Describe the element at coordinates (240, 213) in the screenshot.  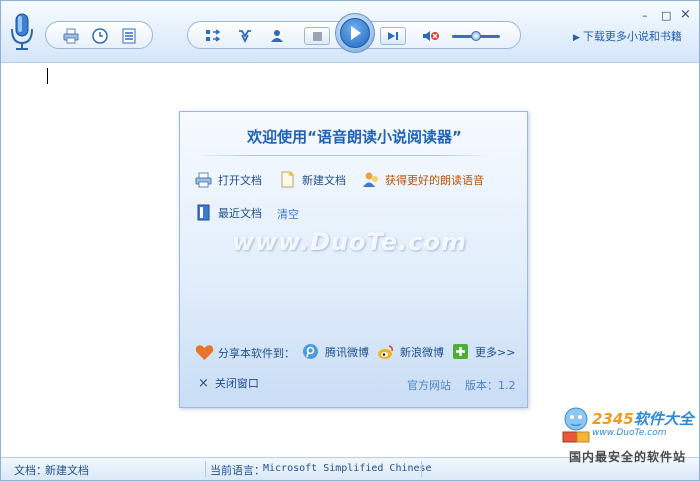
I see `recent-documents-label: 最近文档` at that location.